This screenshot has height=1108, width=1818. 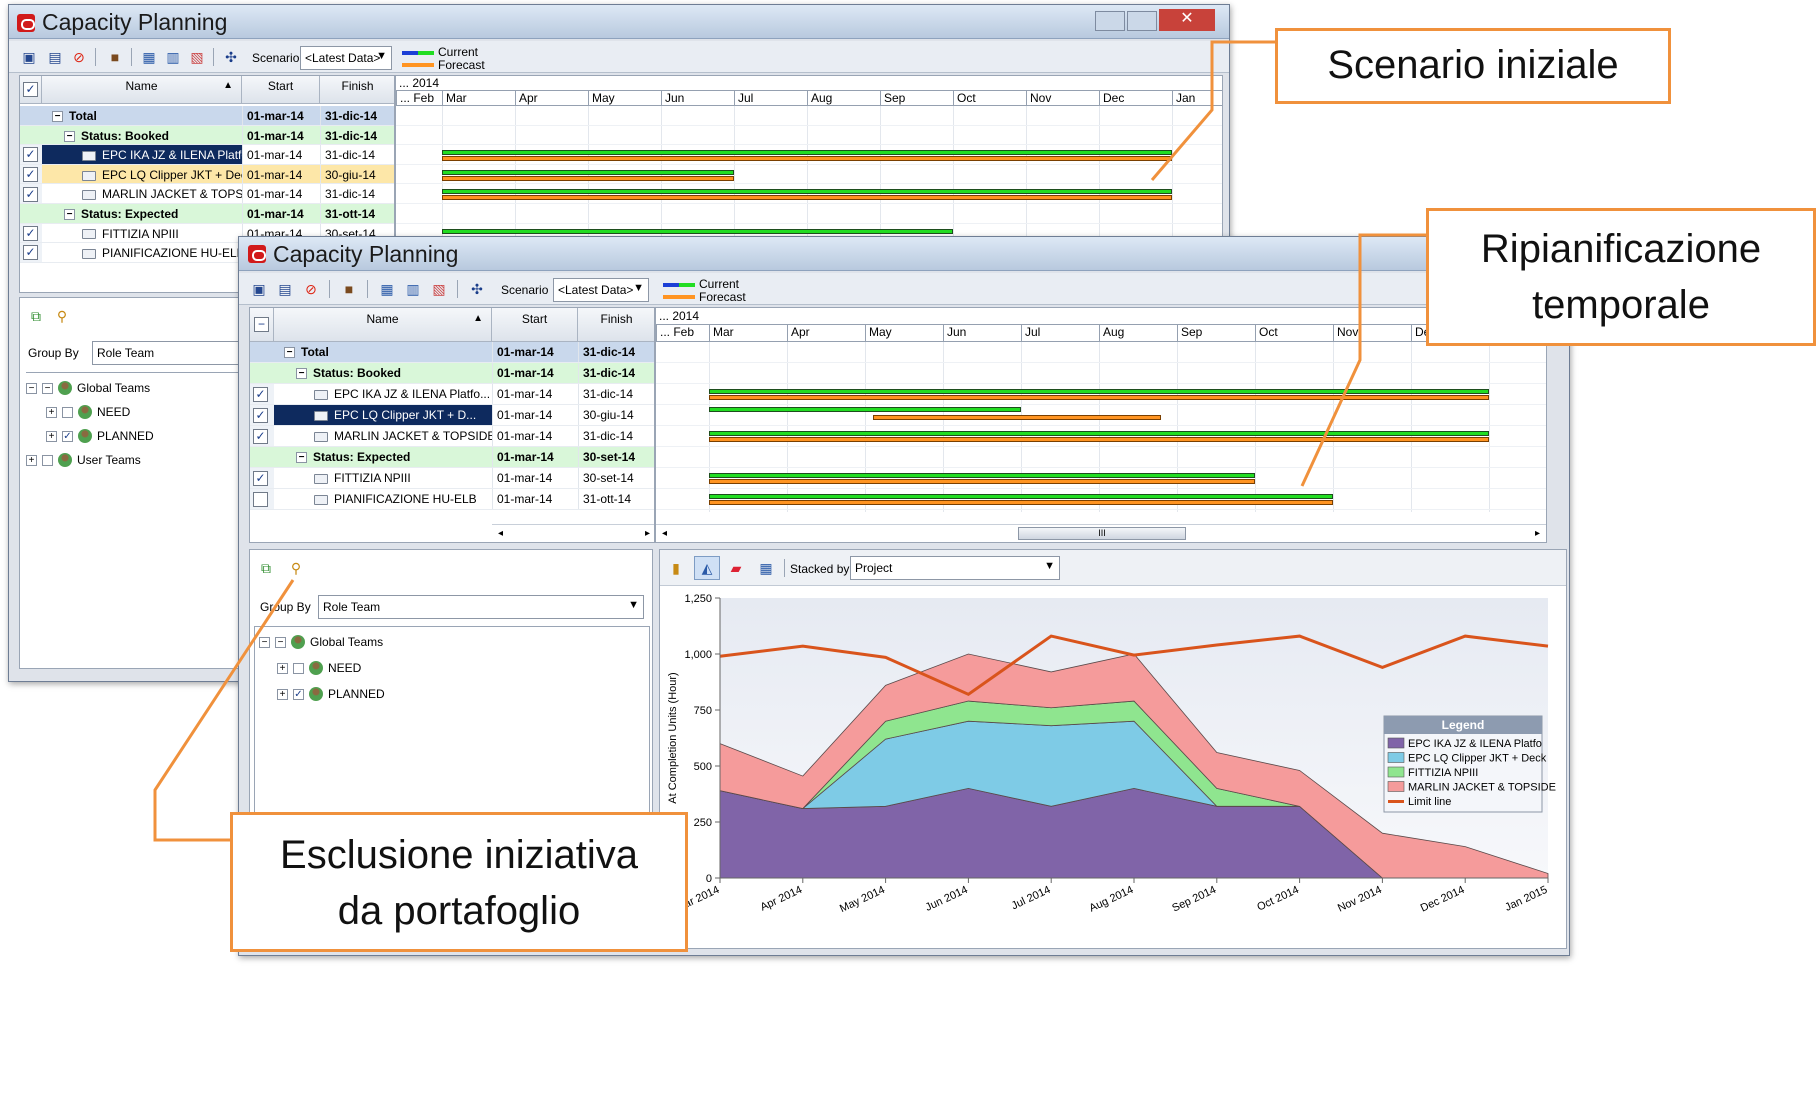 I want to click on gantt-hscrollbar: ◂ III ▸, so click(x=1101, y=533).